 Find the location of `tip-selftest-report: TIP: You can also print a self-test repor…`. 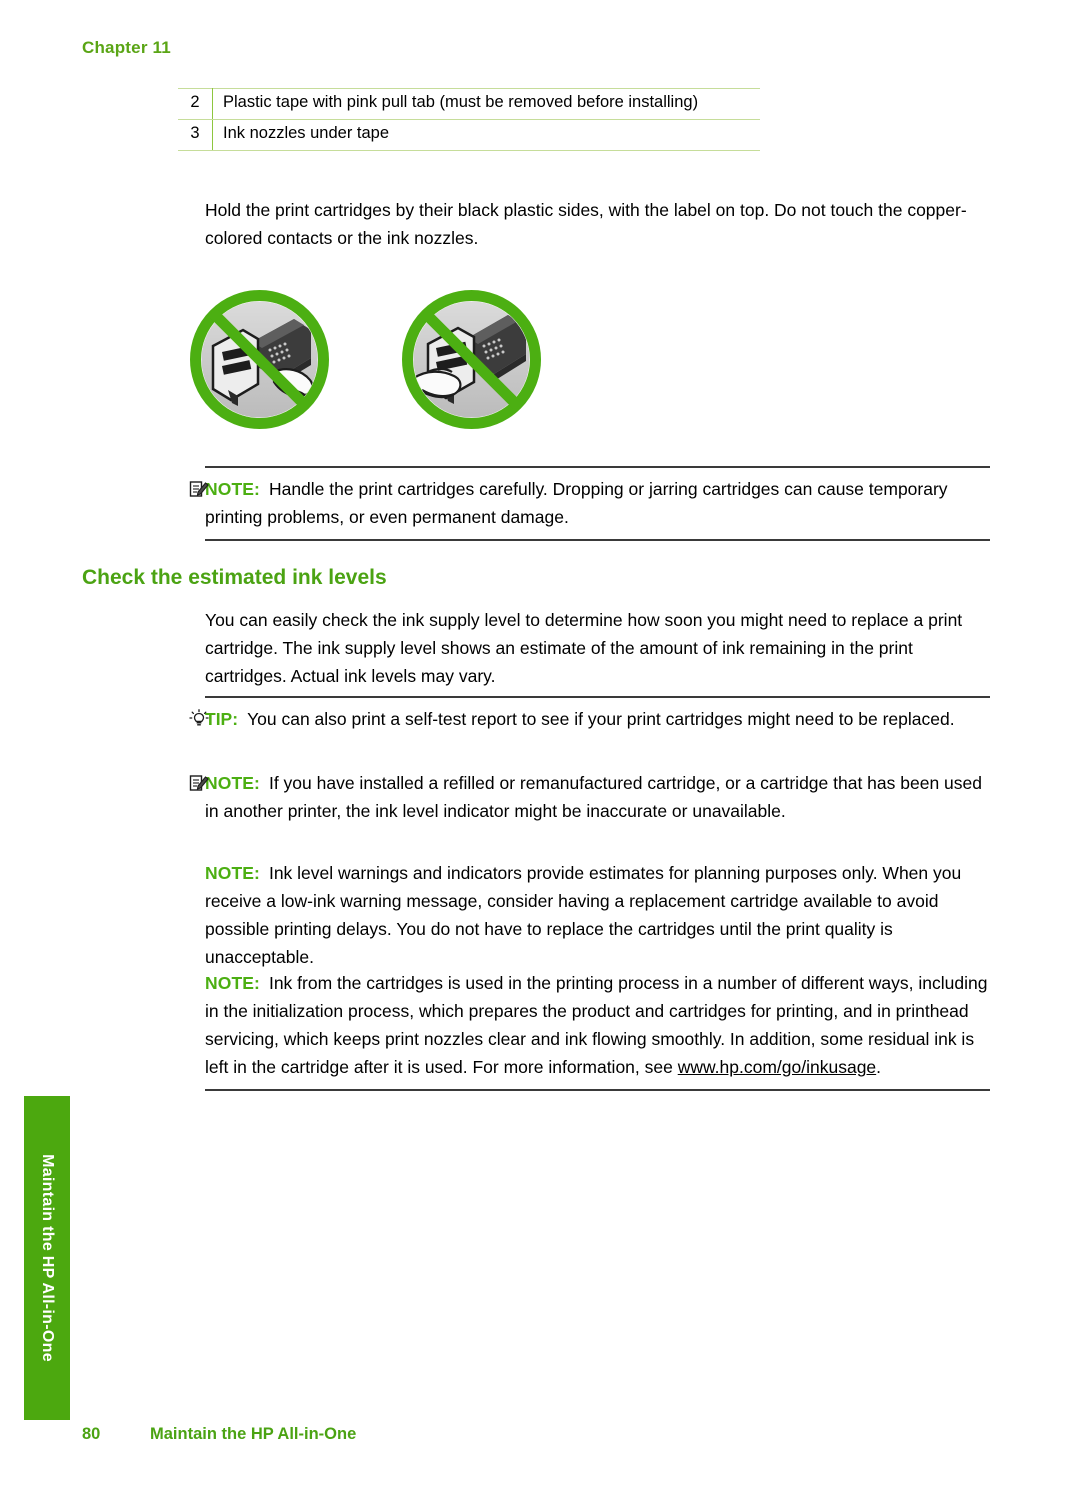

tip-selftest-report: TIP: You can also print a self-test repor… is located at coordinates (589, 718).